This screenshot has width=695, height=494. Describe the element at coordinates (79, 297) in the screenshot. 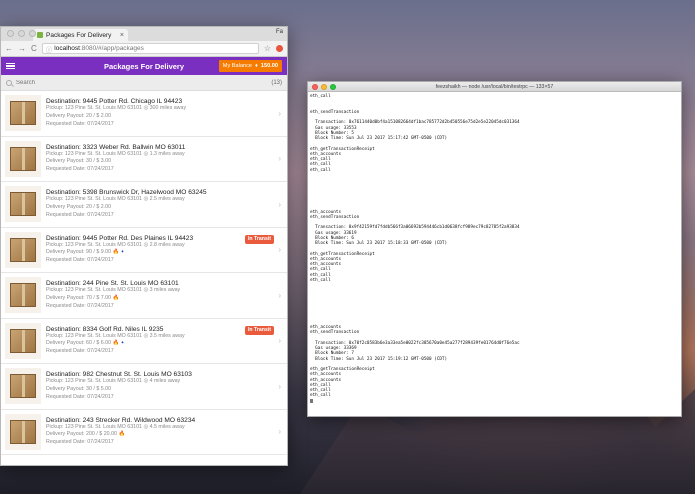

I see `package-payout: Delivery Payout: 70 / $ 7.00` at that location.